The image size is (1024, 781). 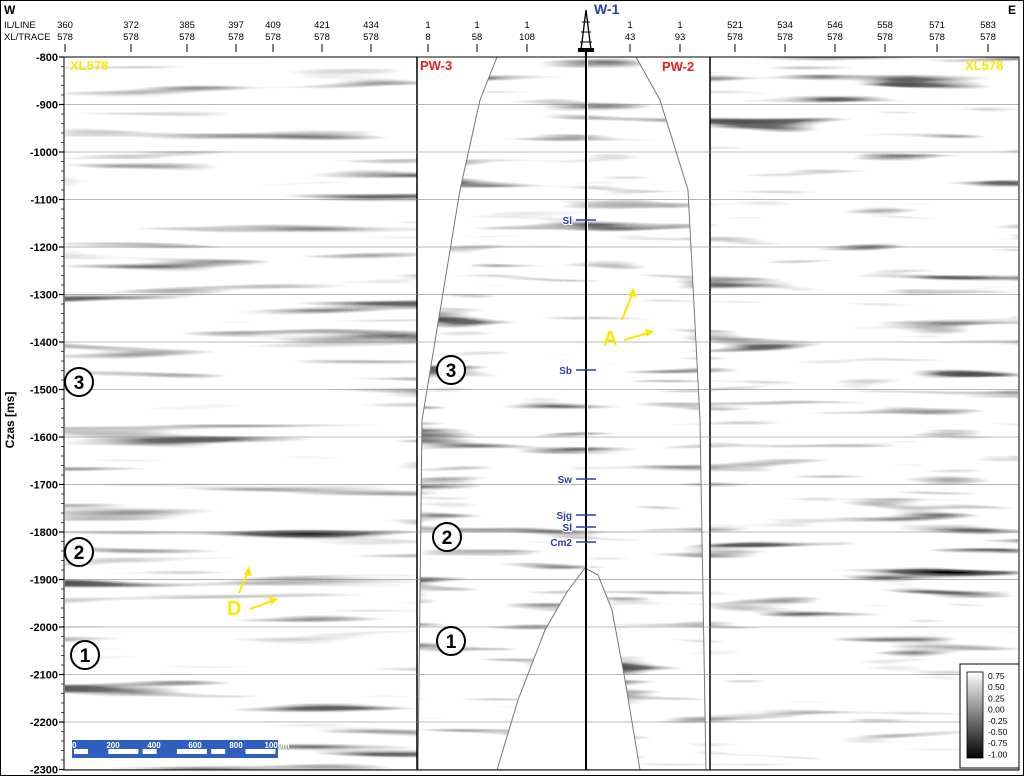 I want to click on y-tick-label: -1000, so click(x=44, y=153).